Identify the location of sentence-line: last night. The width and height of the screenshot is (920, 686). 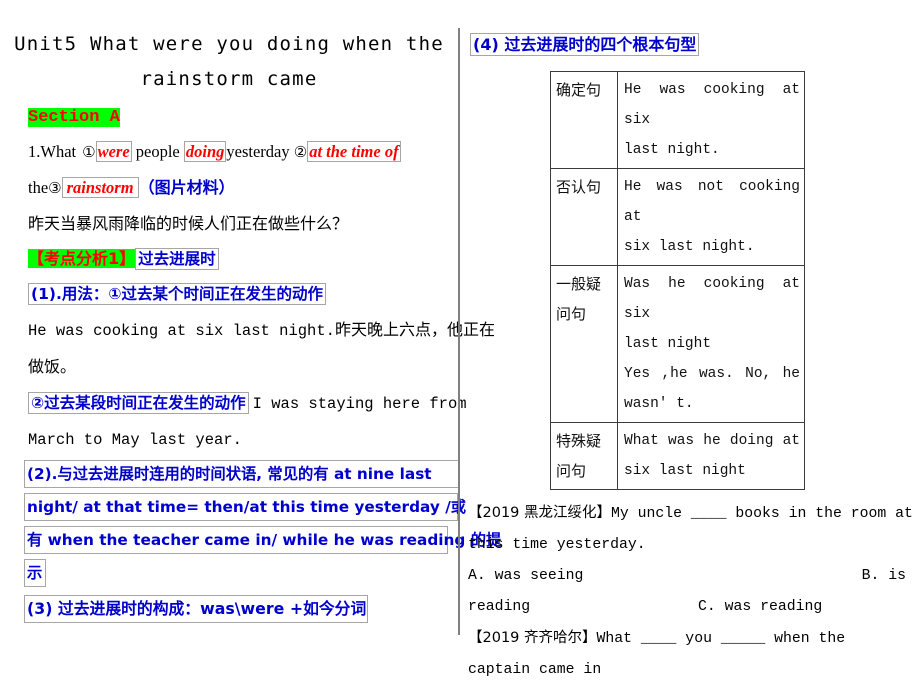
(668, 344).